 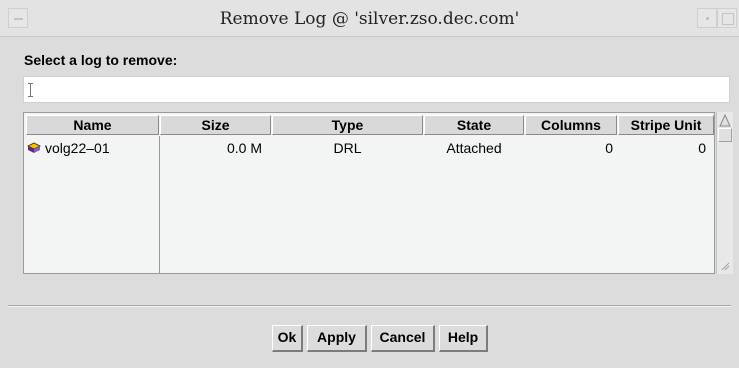 I want to click on ok-button: Ok, so click(x=287, y=338).